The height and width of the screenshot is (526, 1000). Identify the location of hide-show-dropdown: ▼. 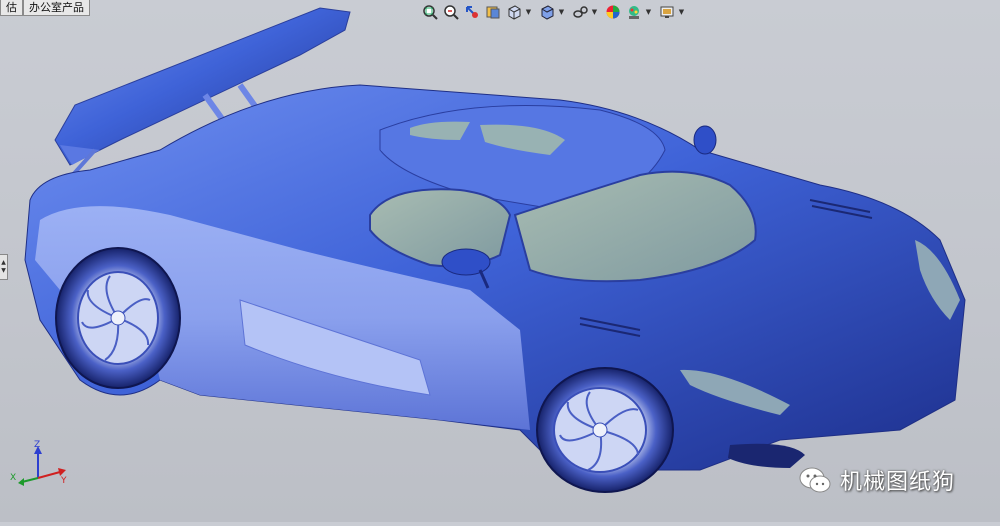
(594, 12).